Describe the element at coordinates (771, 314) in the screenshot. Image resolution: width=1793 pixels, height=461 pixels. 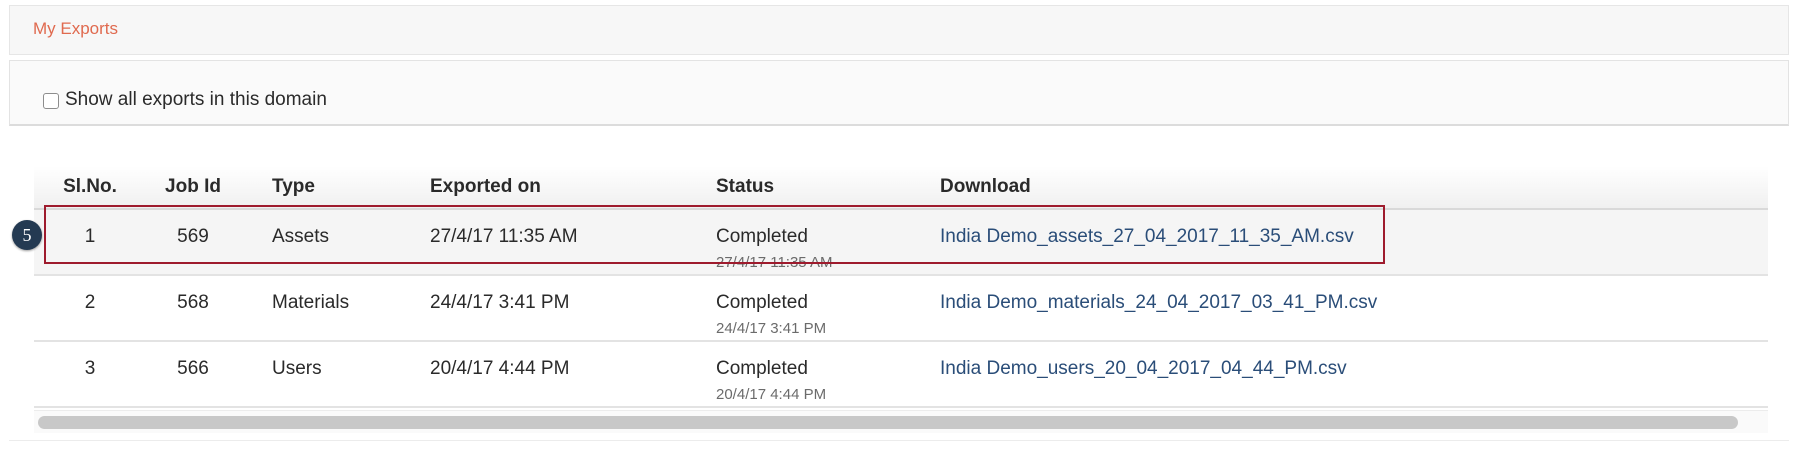
I see `cell-status: Completed 24/4/17 3:41 PM` at that location.